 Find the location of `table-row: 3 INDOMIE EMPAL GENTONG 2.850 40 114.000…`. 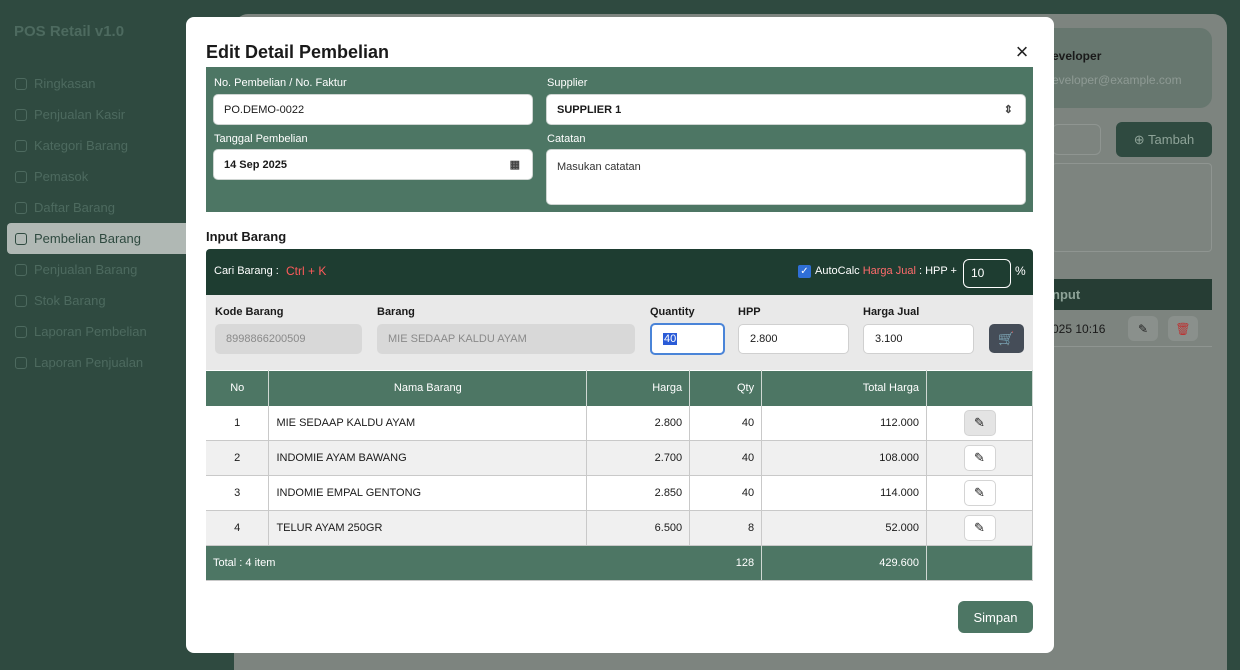

table-row: 3 INDOMIE EMPAL GENTONG 2.850 40 114.000… is located at coordinates (619, 493).